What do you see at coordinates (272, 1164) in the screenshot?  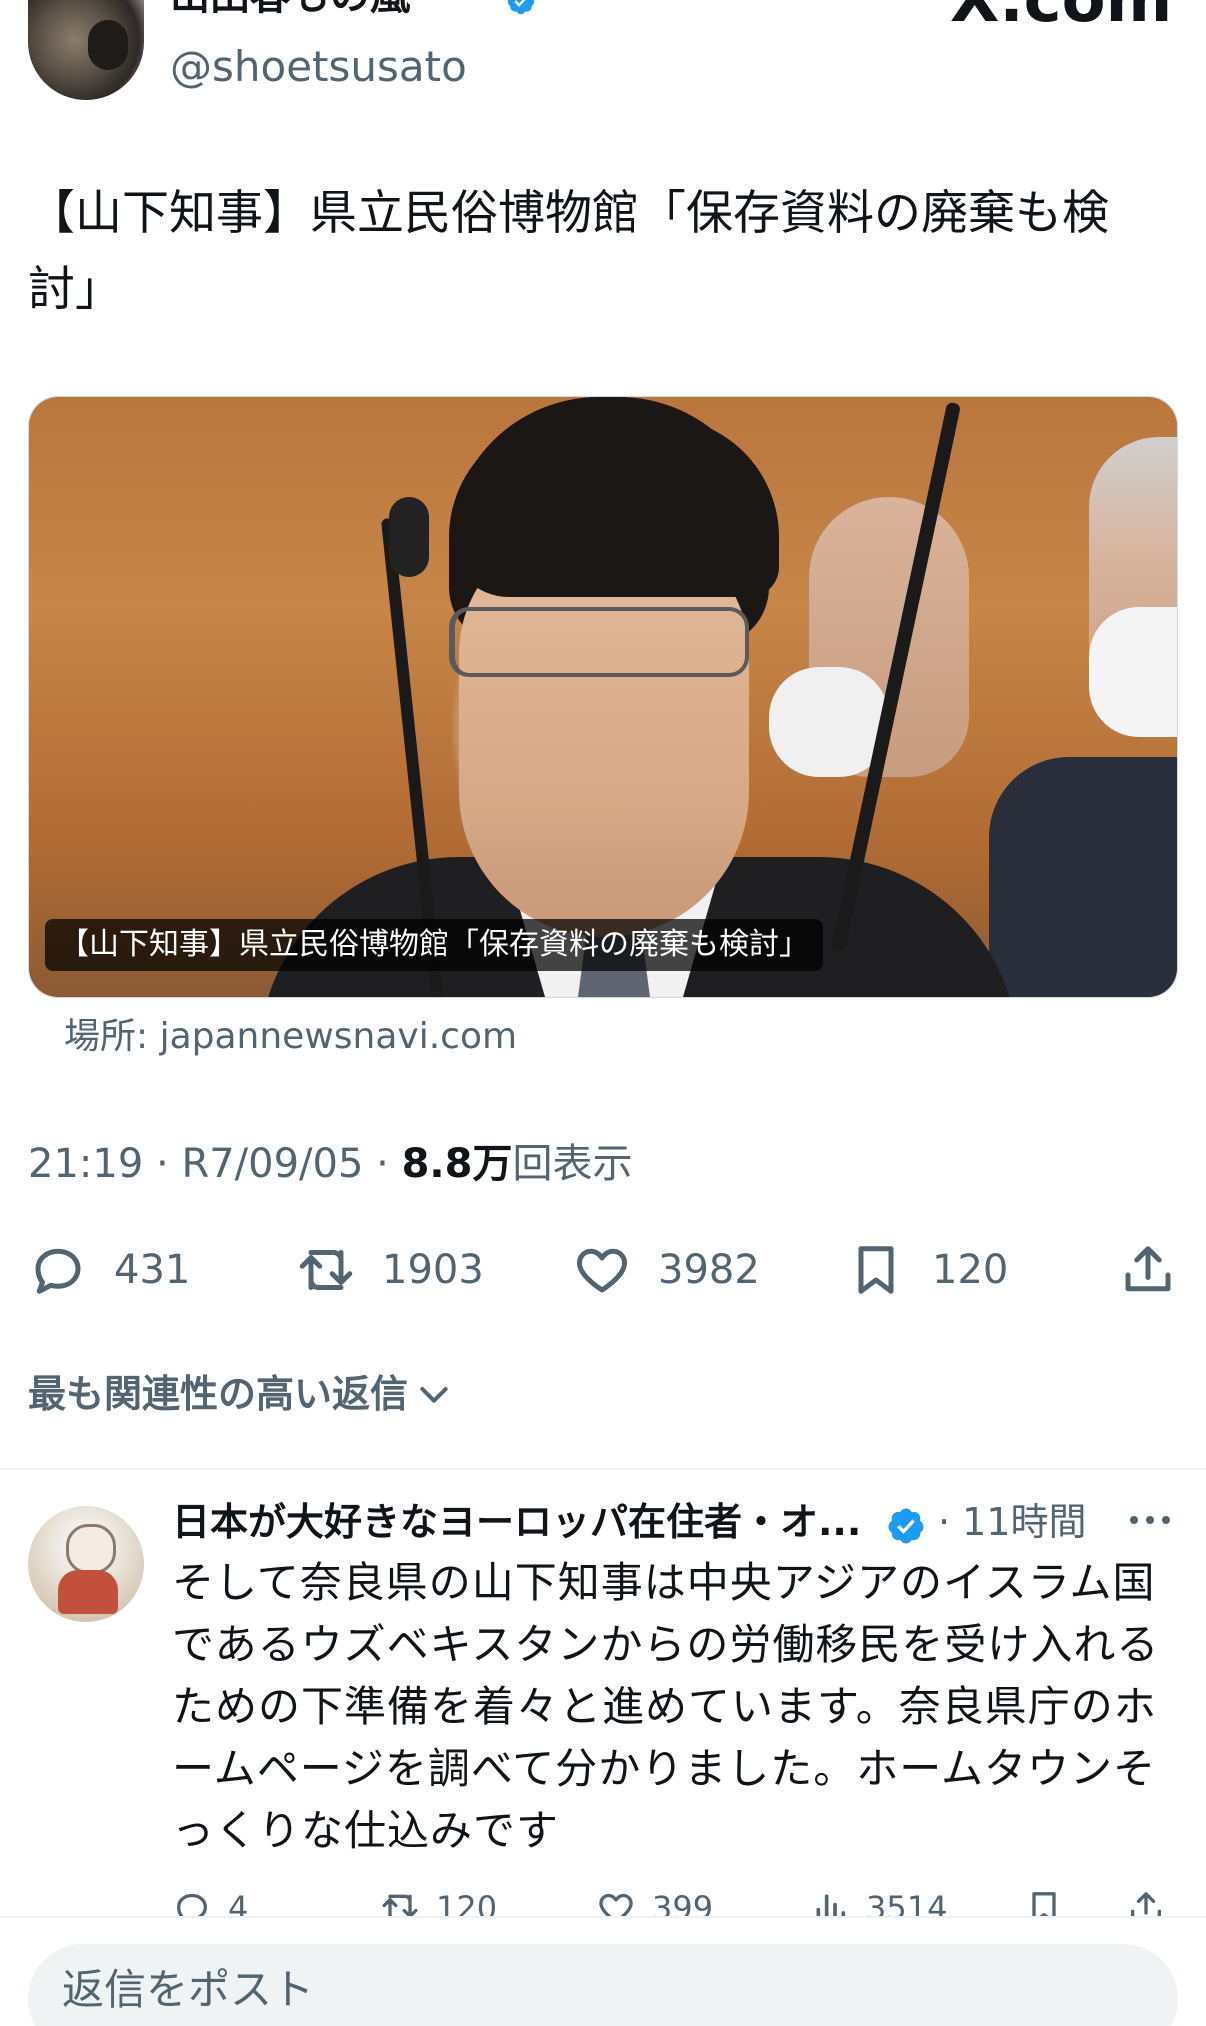 I see `tweet-date: R7/09/05` at bounding box center [272, 1164].